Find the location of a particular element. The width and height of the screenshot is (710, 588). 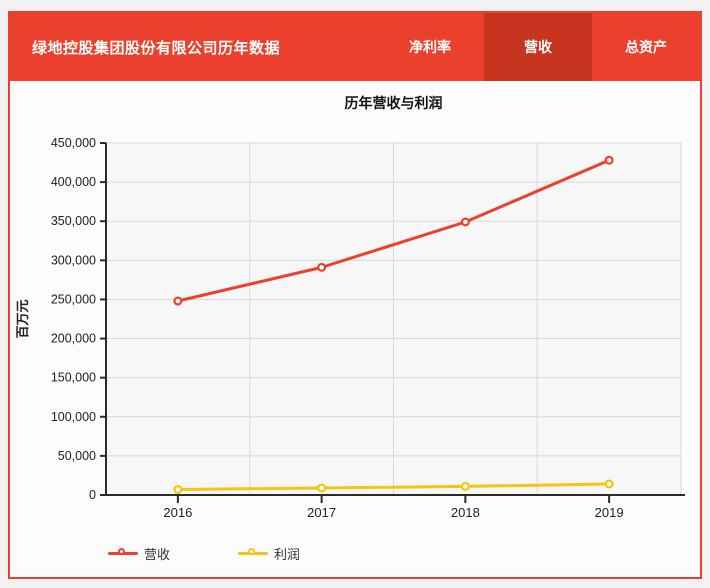

chart-title: 历年营收与利润 is located at coordinates (393, 103).